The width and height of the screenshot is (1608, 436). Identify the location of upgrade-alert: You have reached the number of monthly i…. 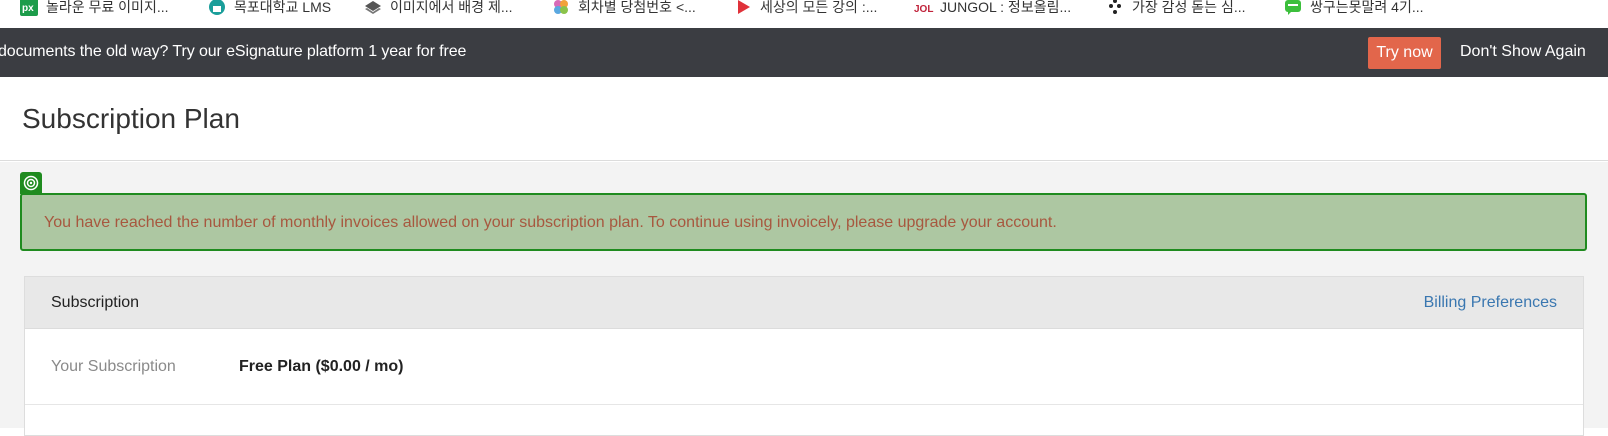
(803, 222).